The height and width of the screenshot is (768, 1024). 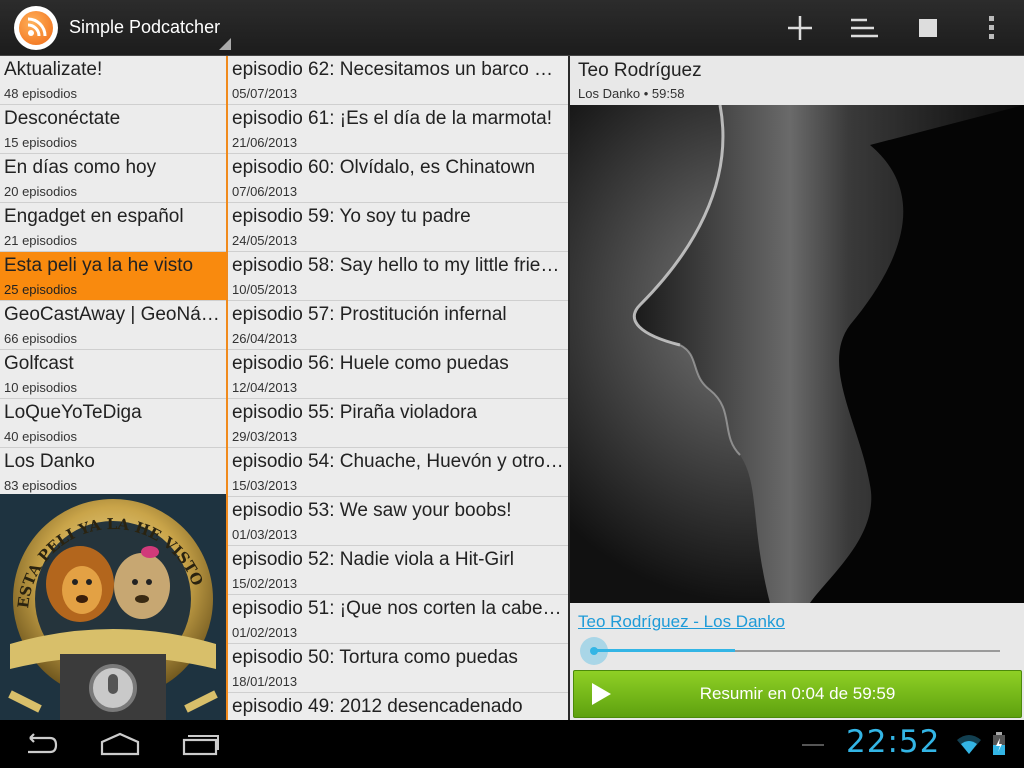 I want to click on podcast-episode-count: 25 episodios, so click(x=40, y=289).